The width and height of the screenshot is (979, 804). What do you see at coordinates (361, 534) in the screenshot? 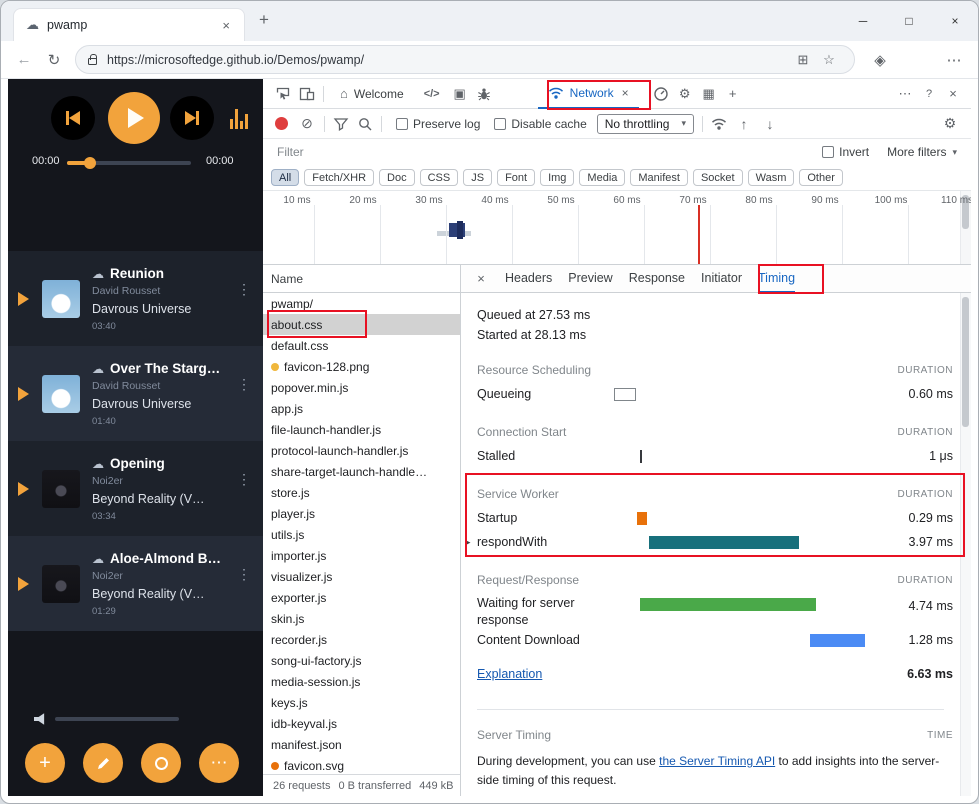
I see `request-row: utils.js` at bounding box center [361, 534].